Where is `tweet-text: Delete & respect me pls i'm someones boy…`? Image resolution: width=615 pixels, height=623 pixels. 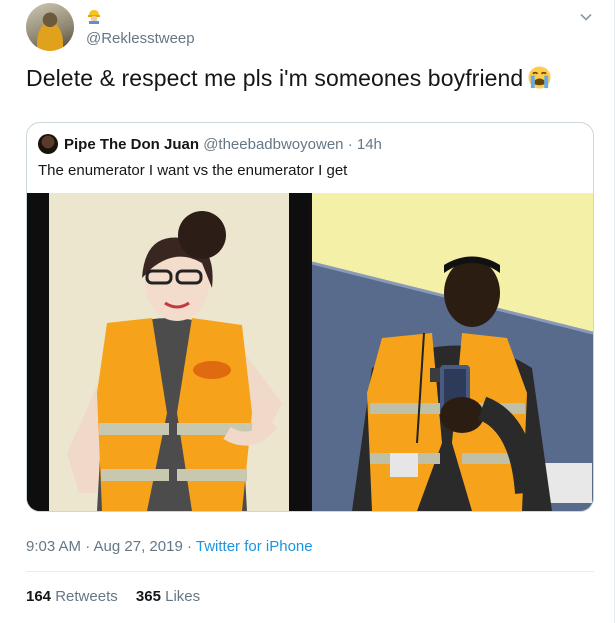
tweet-text: Delete & respect me pls i'm someones boy… is located at coordinates (289, 78).